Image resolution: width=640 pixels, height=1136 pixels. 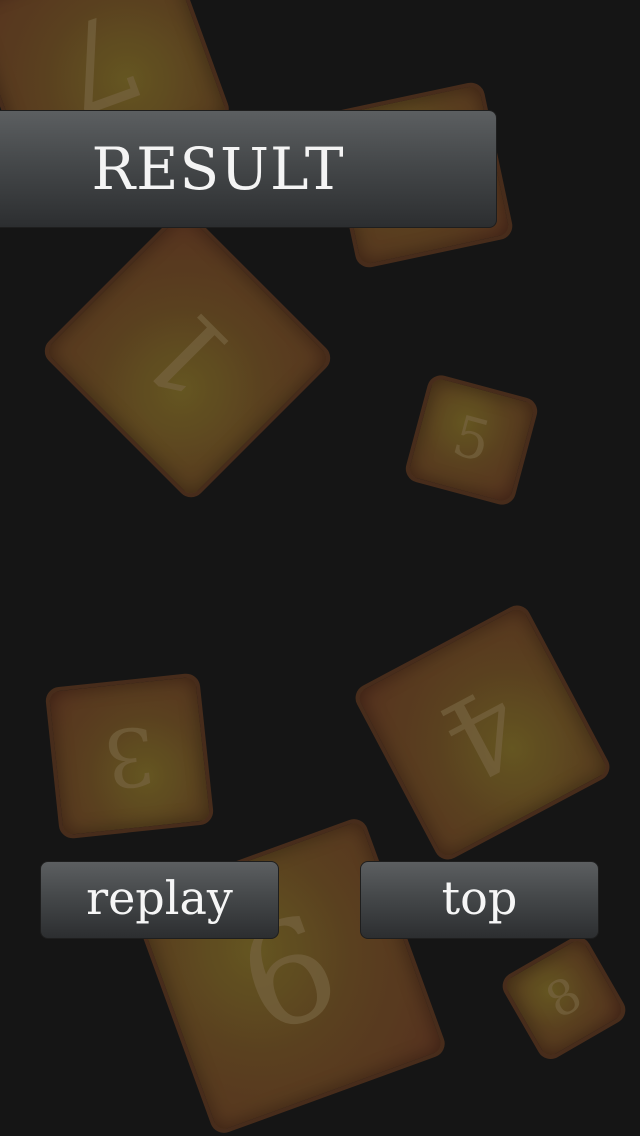 I want to click on tile-digit: 3, so click(x=129, y=756).